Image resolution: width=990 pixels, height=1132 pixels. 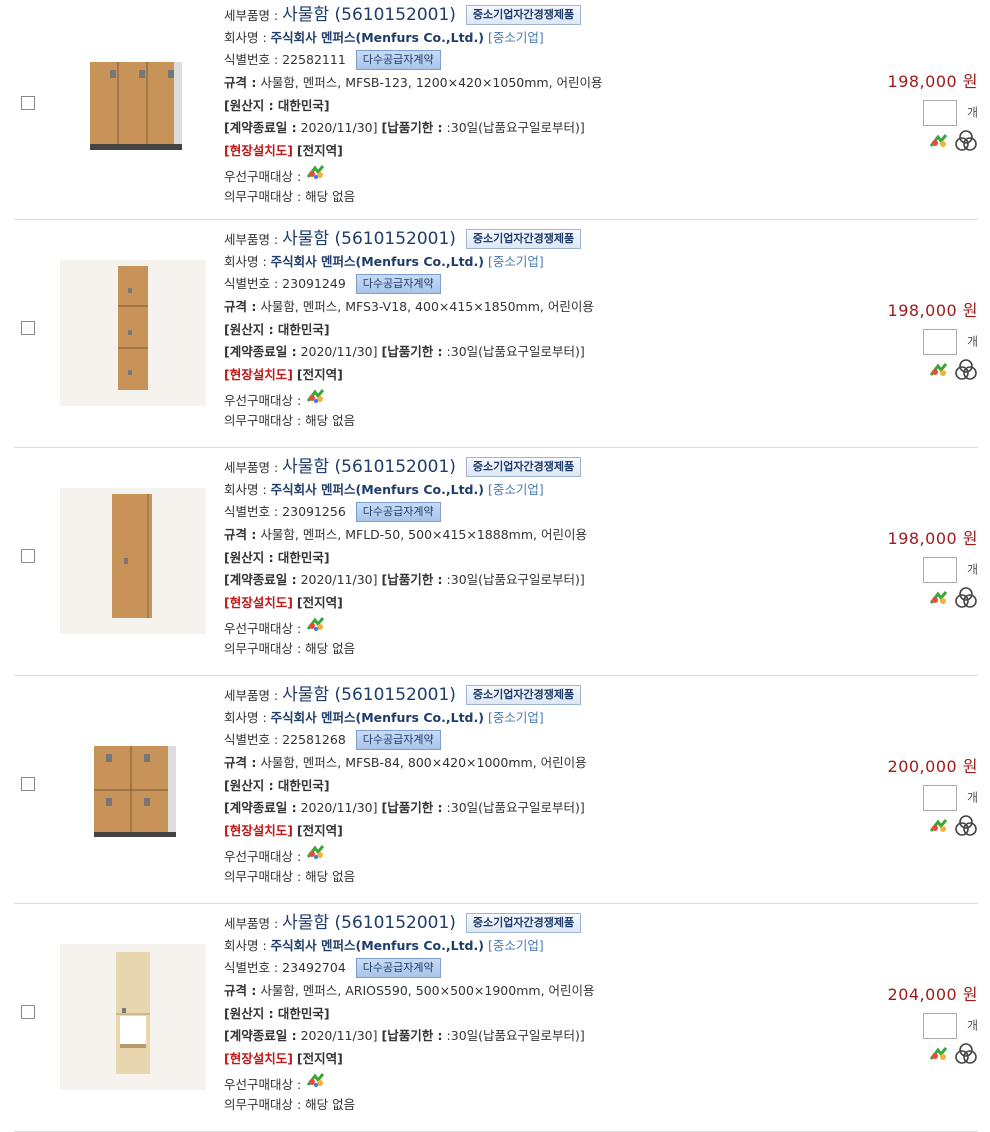 What do you see at coordinates (903, 1023) in the screenshot?
I see `price-block: 204,000 원 개` at bounding box center [903, 1023].